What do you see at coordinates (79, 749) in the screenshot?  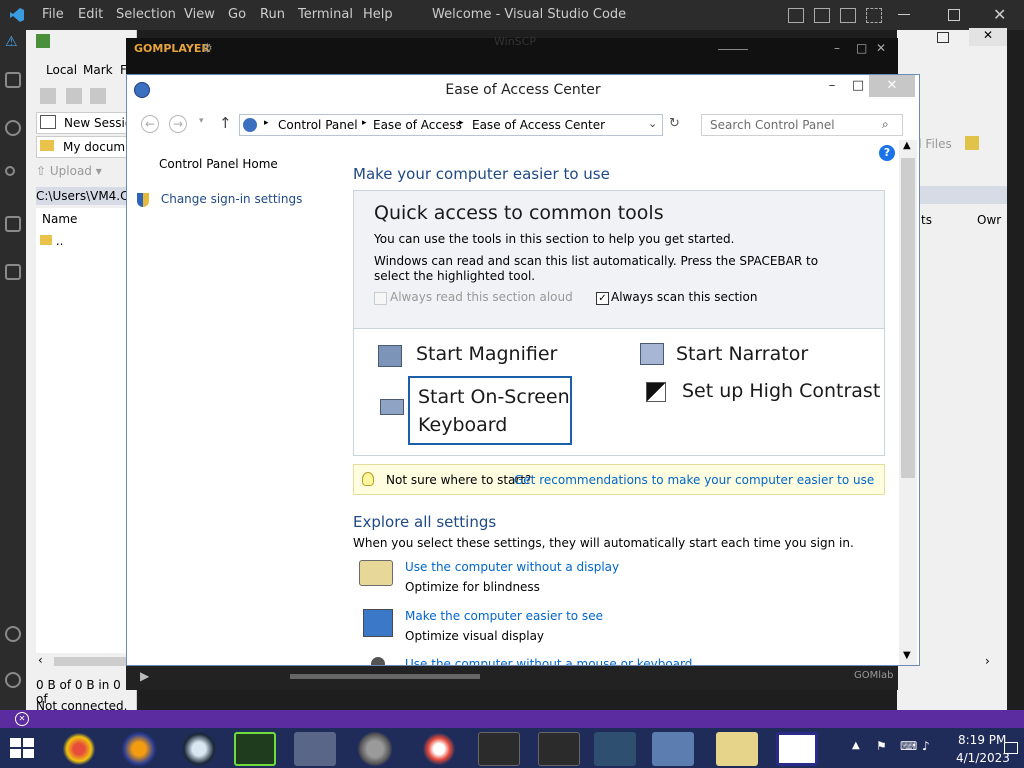 I see `taskbar-eye-app-icon` at bounding box center [79, 749].